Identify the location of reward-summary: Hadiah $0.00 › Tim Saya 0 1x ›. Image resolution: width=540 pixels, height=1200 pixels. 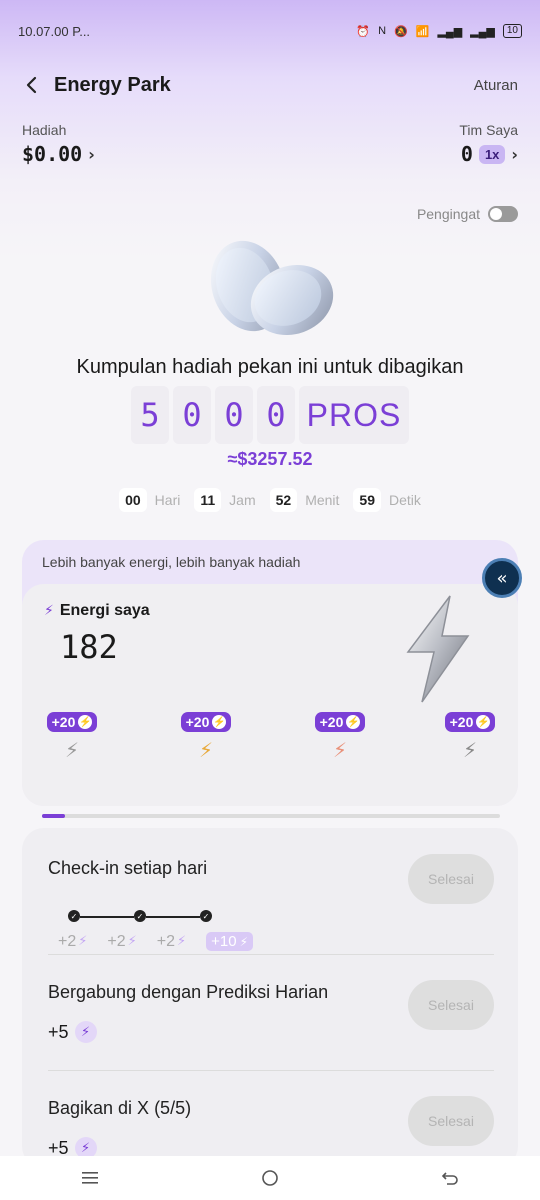
(270, 144).